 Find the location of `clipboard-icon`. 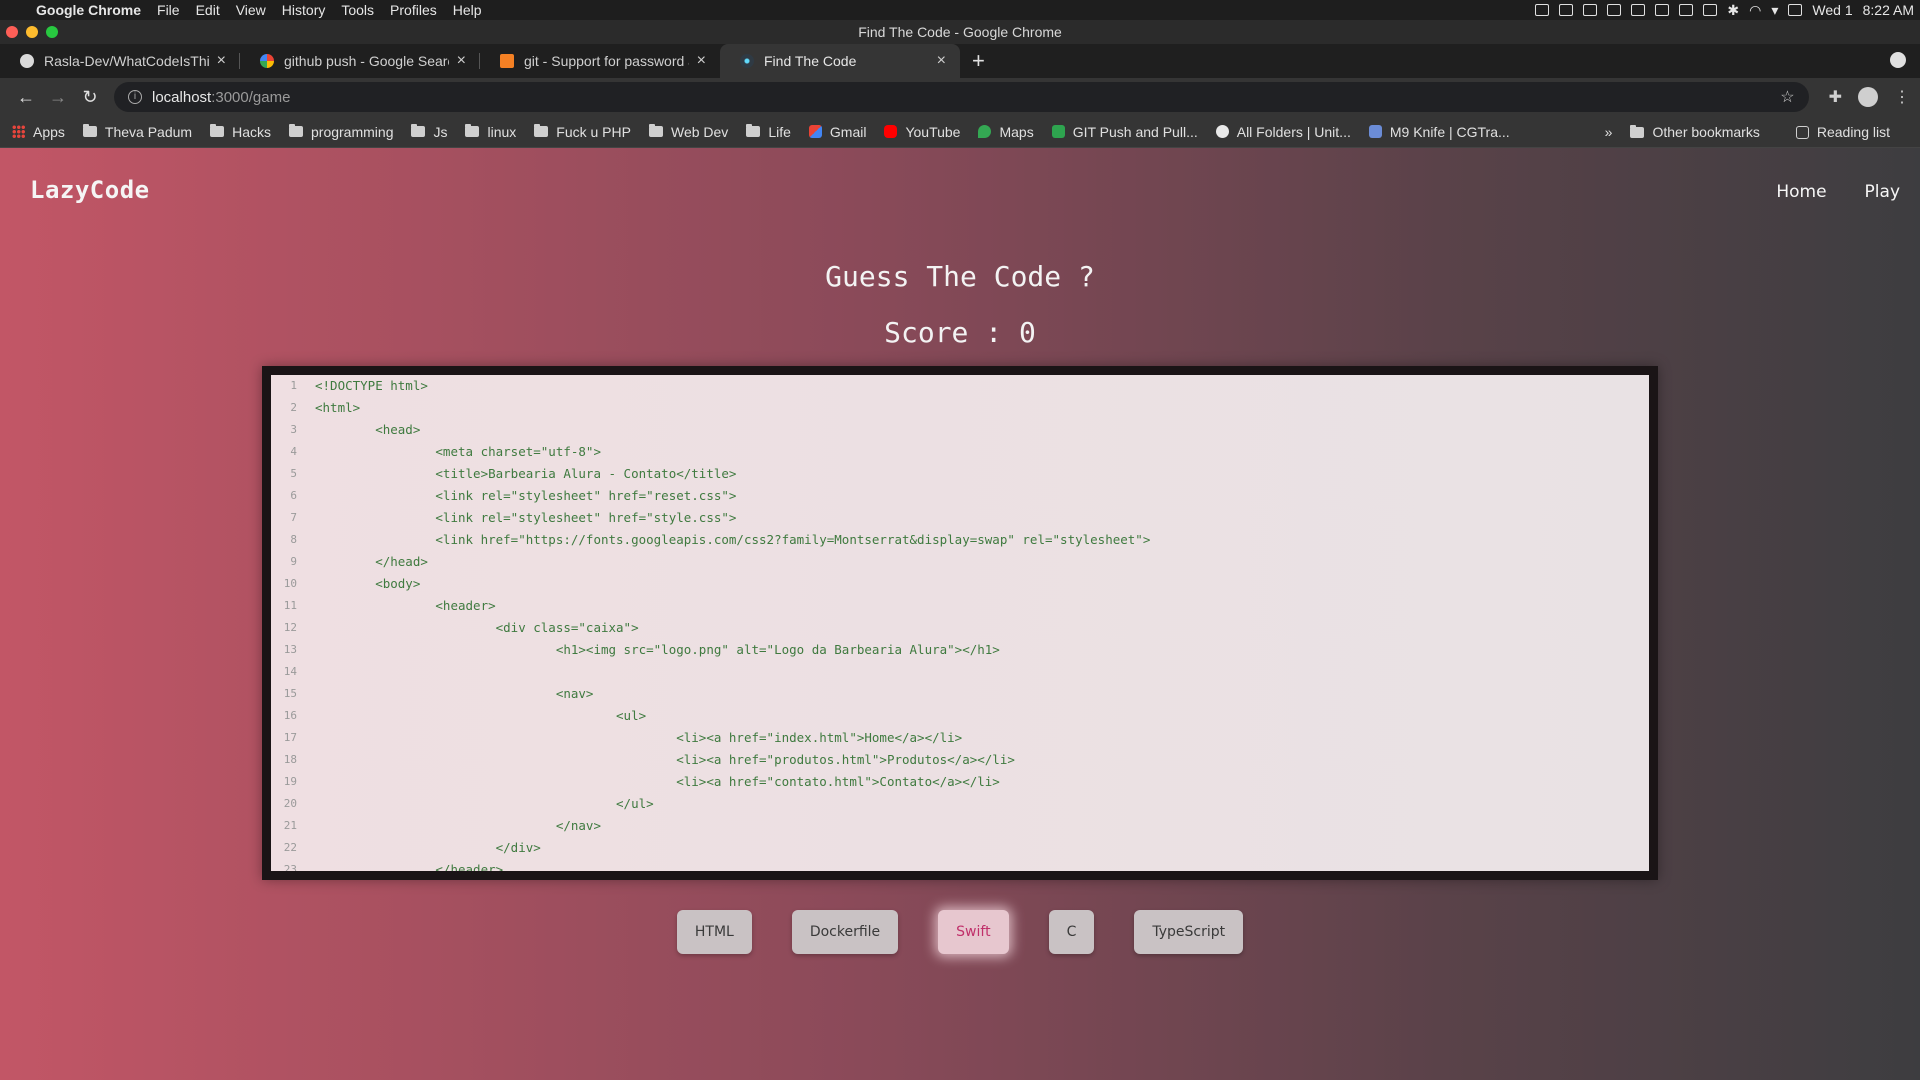

clipboard-icon is located at coordinates (1662, 10).